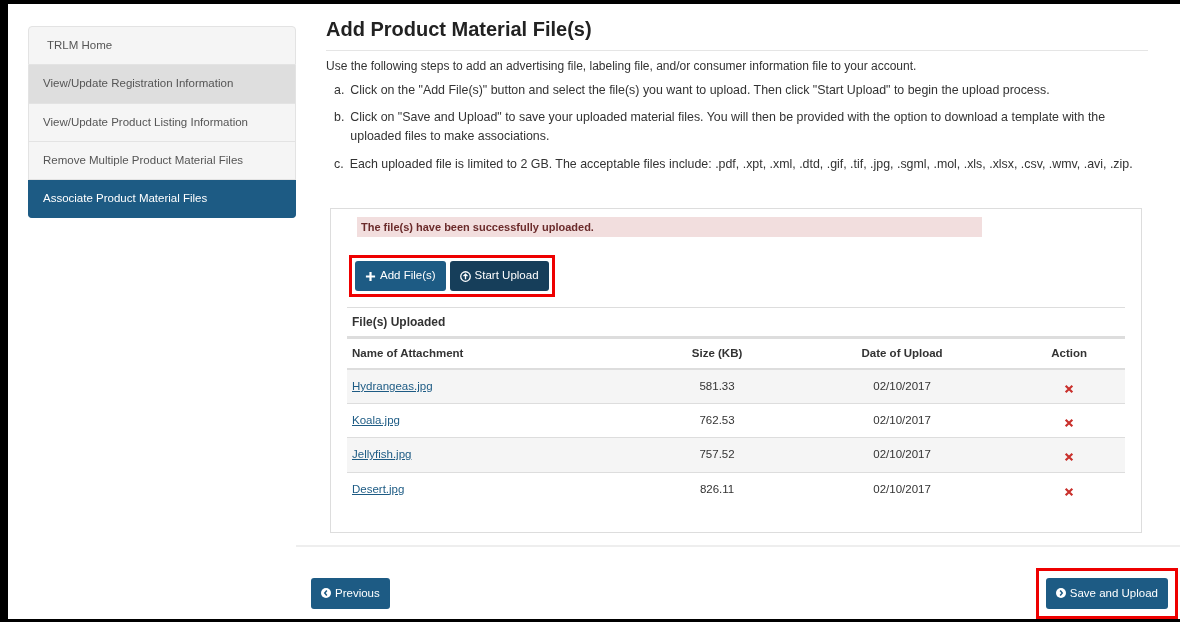 The image size is (1180, 622). I want to click on intro-text: Use the following steps to add an advertising file, labeling file, and/or consumer information file to your account., so click(737, 62).